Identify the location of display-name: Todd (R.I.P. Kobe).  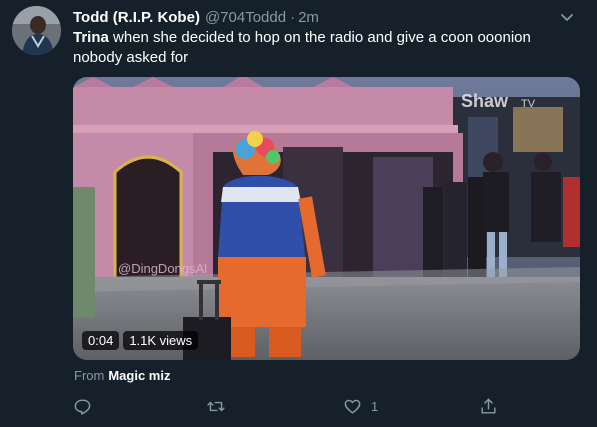
(136, 17).